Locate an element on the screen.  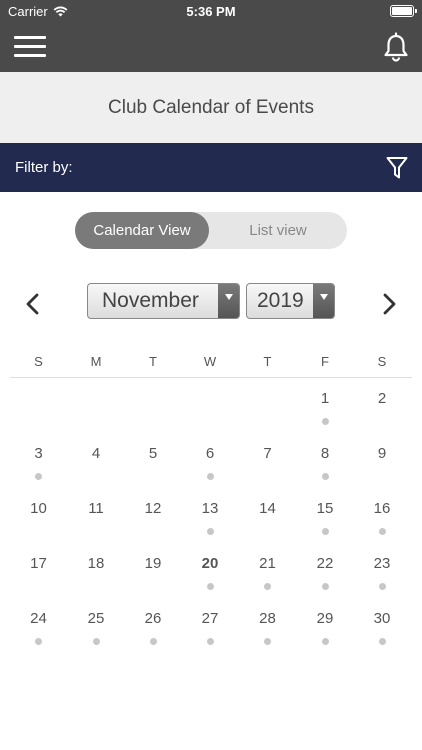
calendar-view-option: Calendar View is located at coordinates (142, 230).